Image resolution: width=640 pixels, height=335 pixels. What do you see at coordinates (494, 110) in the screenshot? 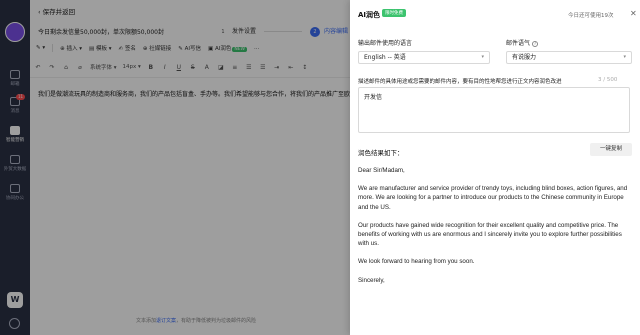
I see `description-textarea: 开发信` at bounding box center [494, 110].